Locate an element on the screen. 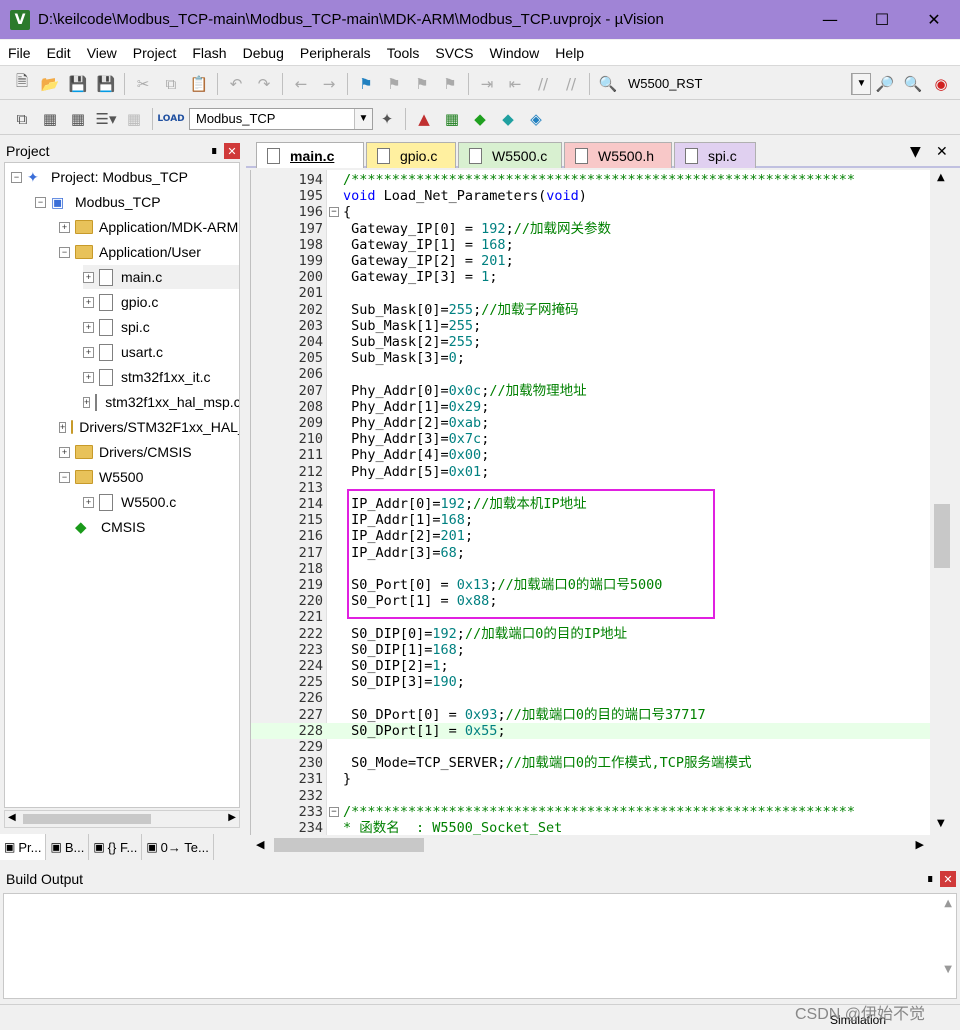 The height and width of the screenshot is (1030, 960). tree-item: +usart.c is located at coordinates (161, 352).